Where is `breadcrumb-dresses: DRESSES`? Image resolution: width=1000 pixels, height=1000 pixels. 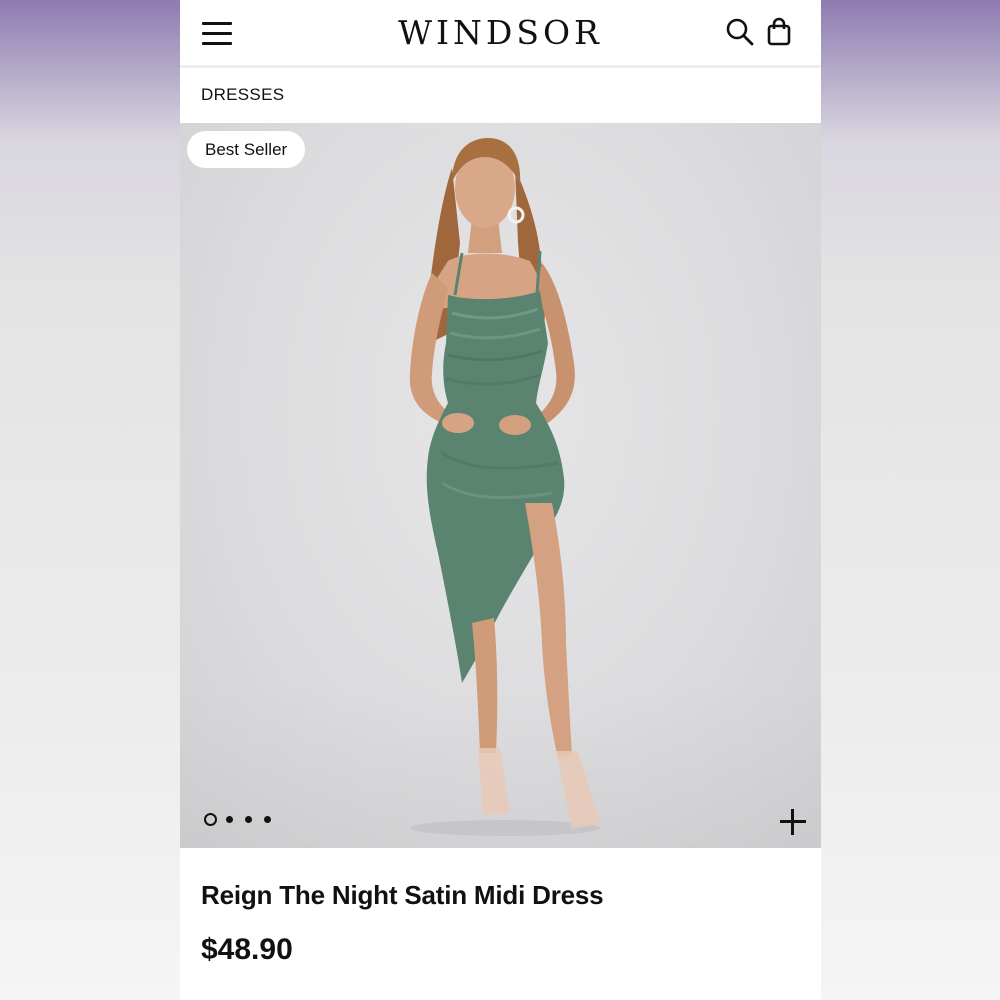 breadcrumb-dresses: DRESSES is located at coordinates (242, 95).